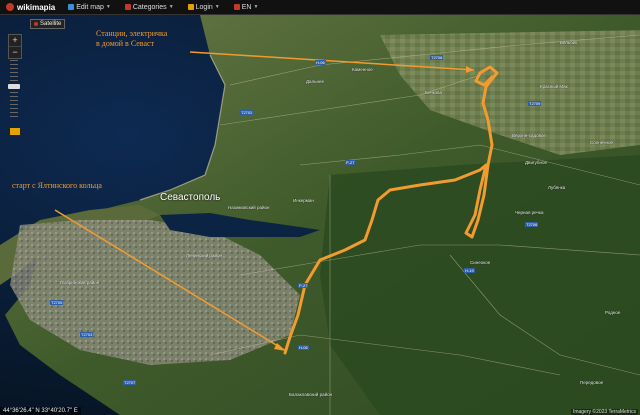 The height and width of the screenshot is (415, 640). What do you see at coordinates (15, 131) in the screenshot?
I see `layers-button` at bounding box center [15, 131].